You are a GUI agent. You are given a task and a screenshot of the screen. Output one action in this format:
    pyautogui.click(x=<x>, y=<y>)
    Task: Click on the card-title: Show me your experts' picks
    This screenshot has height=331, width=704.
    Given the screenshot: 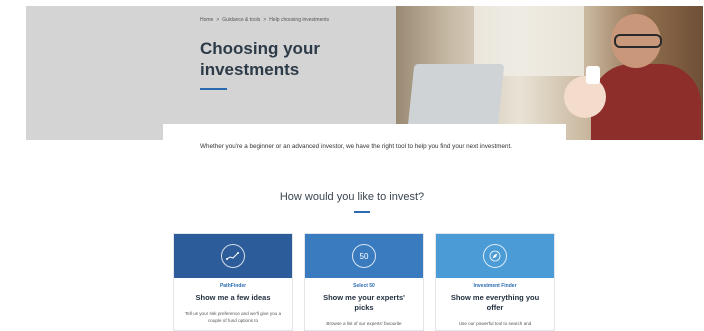 What is the action you would take?
    pyautogui.click(x=364, y=303)
    